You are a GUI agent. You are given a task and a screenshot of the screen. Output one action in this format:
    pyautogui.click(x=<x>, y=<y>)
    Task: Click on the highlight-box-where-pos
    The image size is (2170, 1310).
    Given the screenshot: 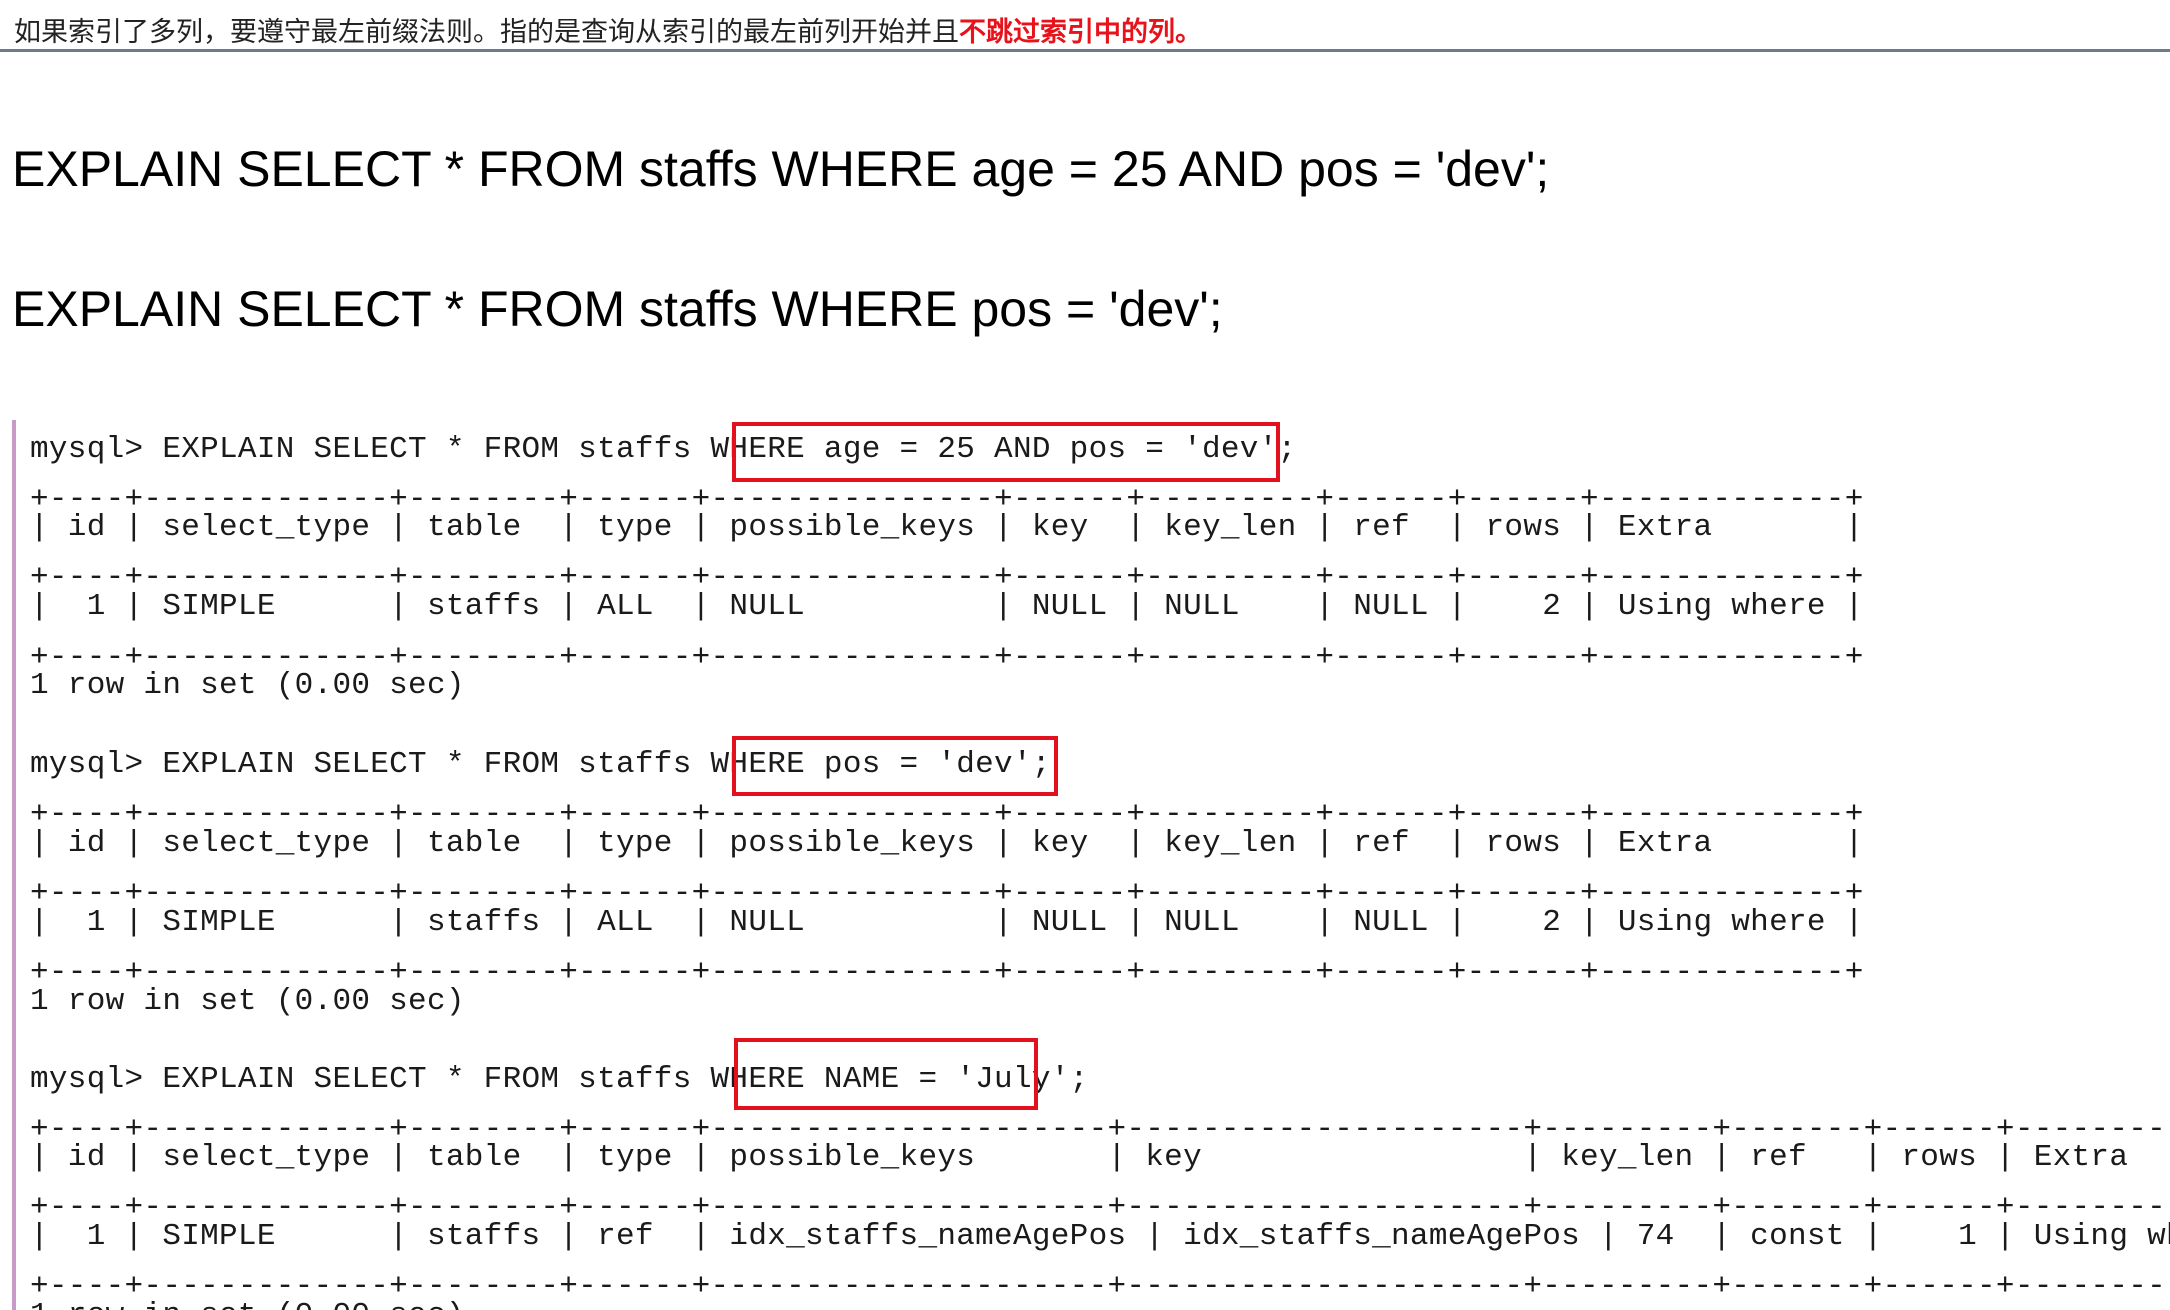 What is the action you would take?
    pyautogui.click(x=895, y=766)
    